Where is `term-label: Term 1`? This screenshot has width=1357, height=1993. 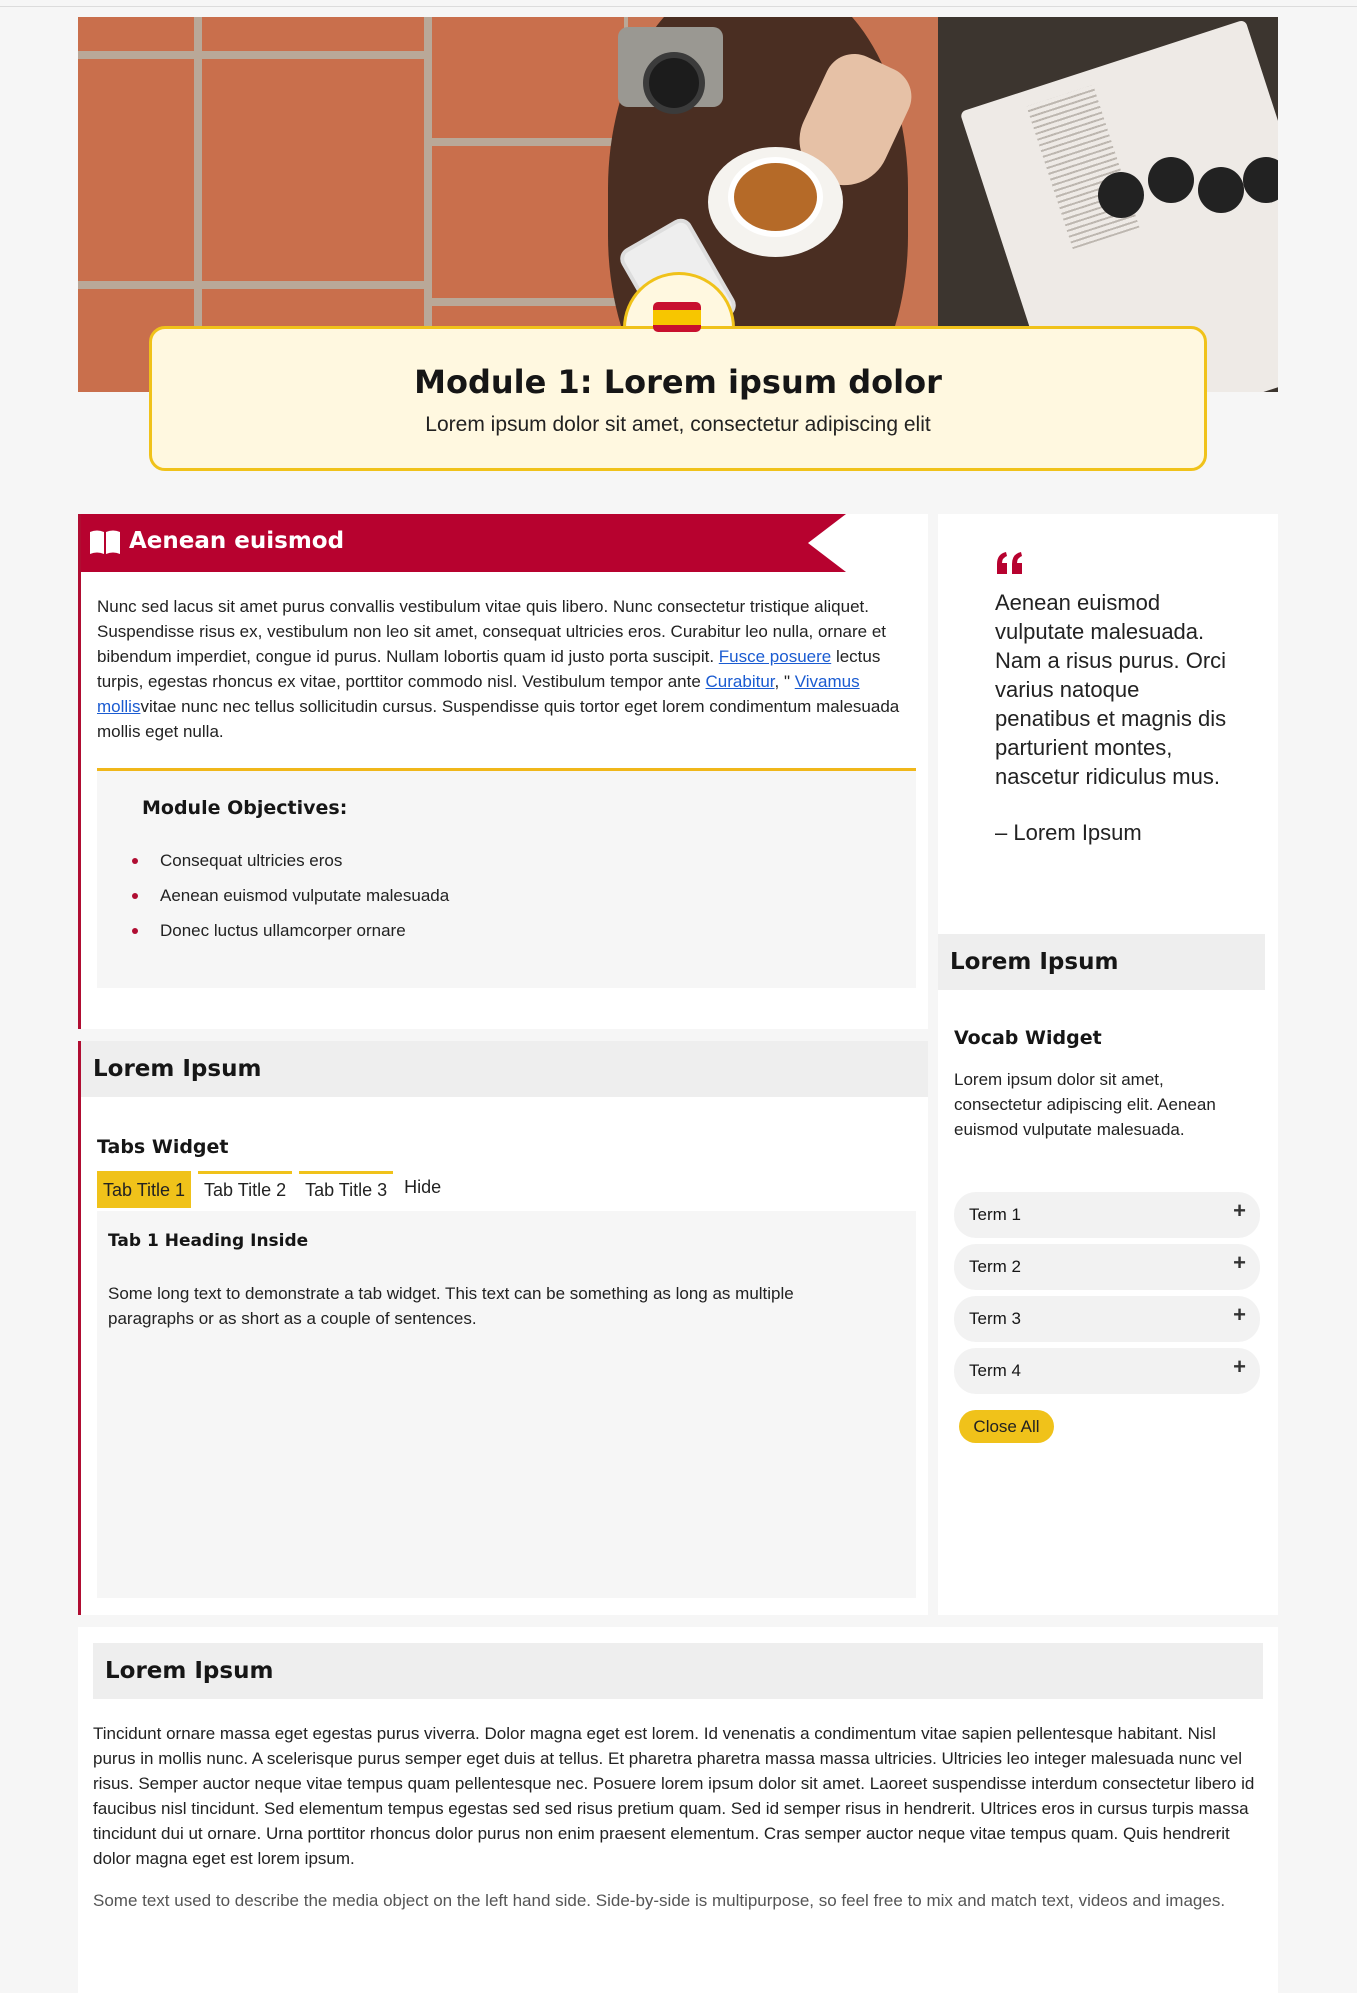 term-label: Term 1 is located at coordinates (995, 1214).